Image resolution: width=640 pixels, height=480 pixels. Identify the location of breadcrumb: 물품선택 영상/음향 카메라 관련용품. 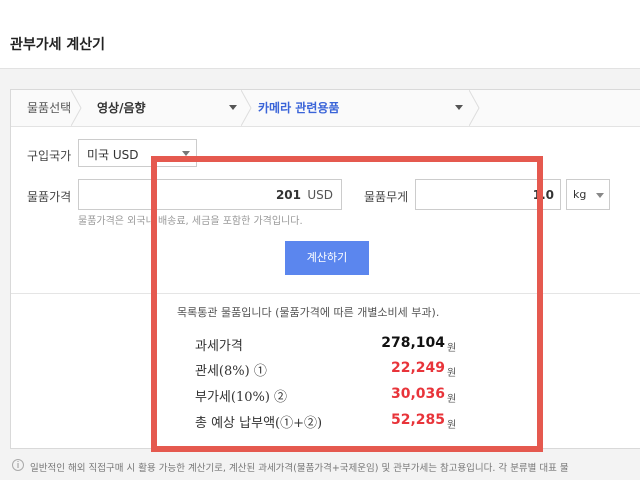
(325, 108).